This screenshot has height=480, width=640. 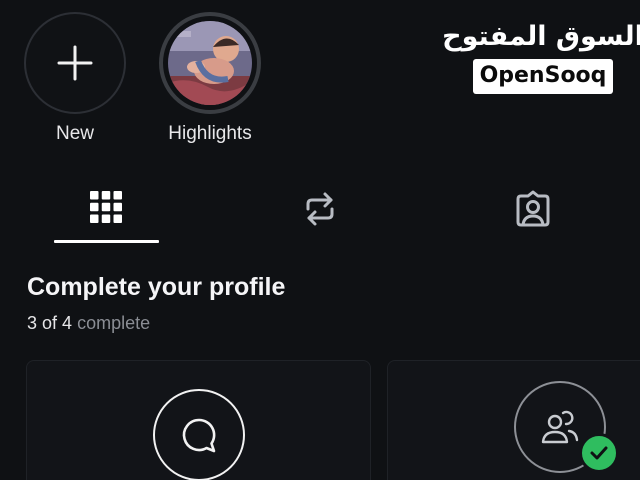 I want to click on progress-word: complete, so click(x=114, y=323).